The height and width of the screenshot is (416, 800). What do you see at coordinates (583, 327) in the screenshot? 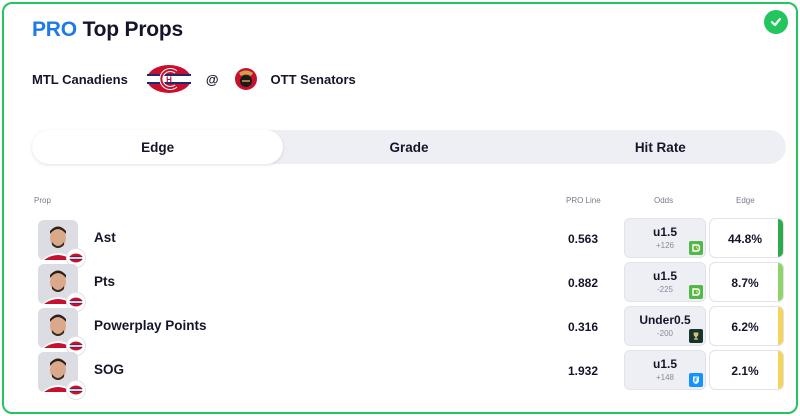
I see `pro-line-value: 0.316` at bounding box center [583, 327].